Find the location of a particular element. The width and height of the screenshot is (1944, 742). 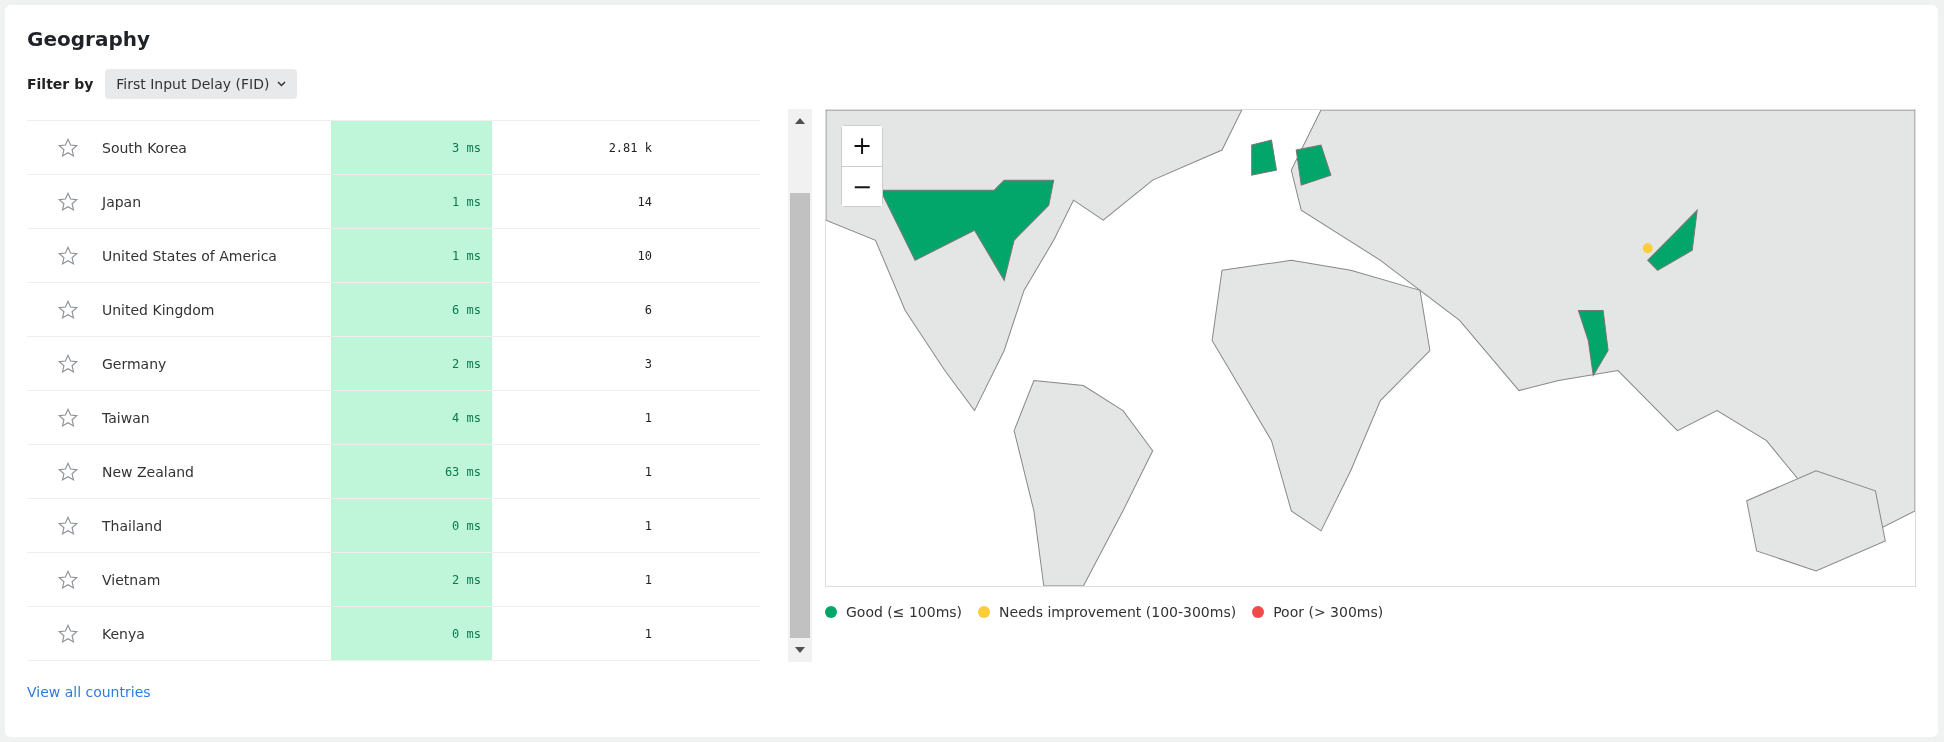

count-cell-text: 10 is located at coordinates (644, 255).